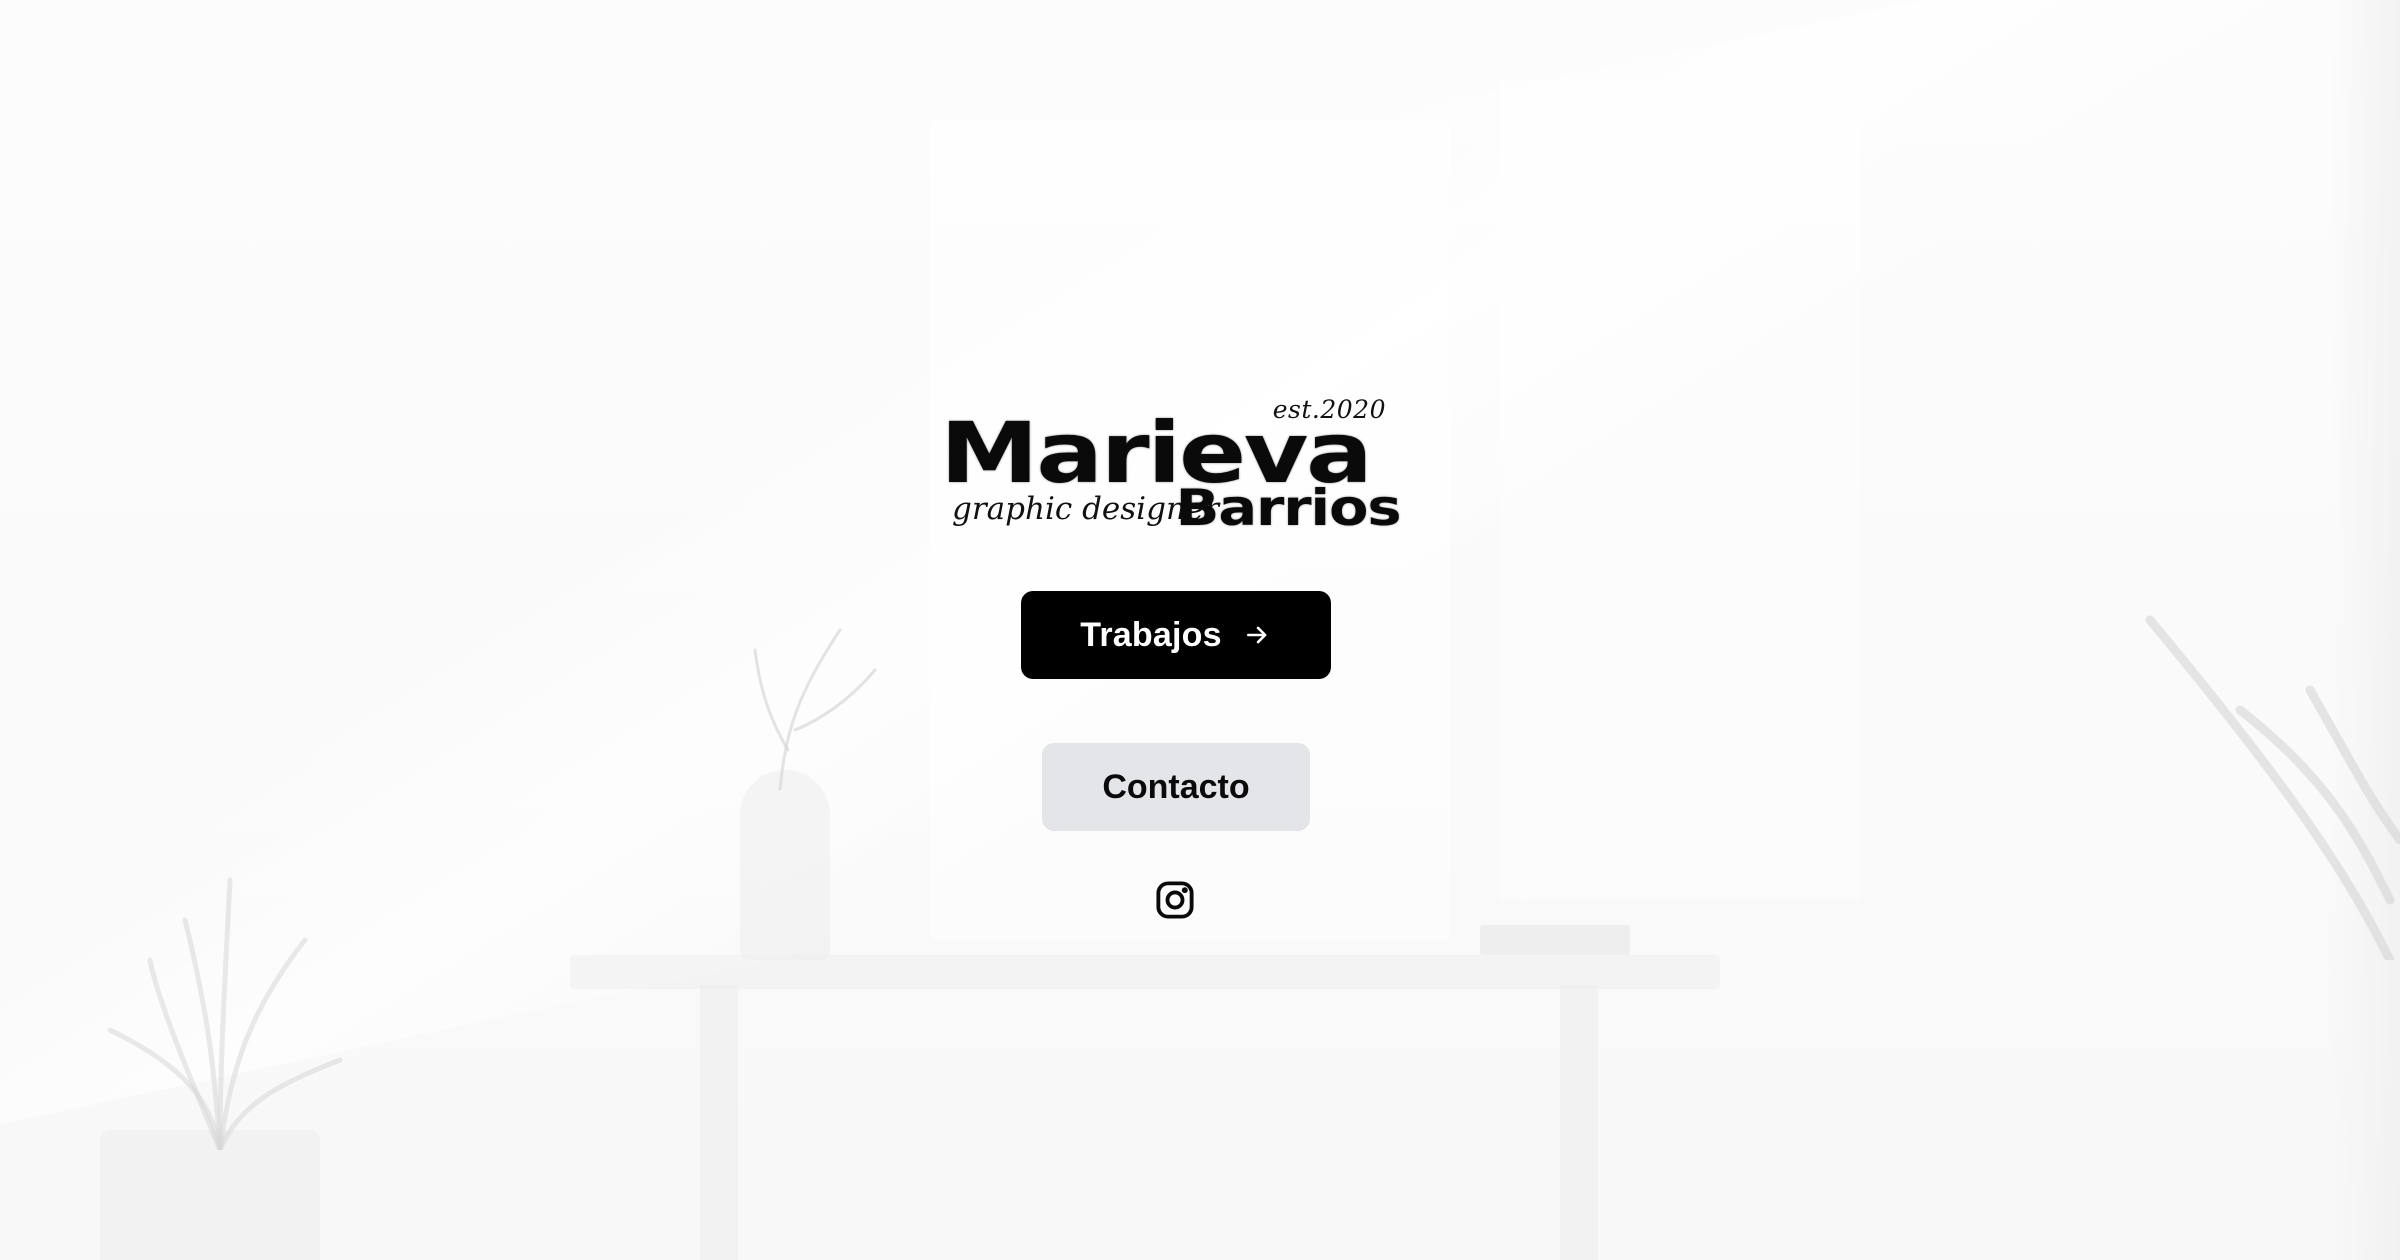 The image size is (2400, 1260). I want to click on logo-last-name: Barrios, so click(1288, 508).